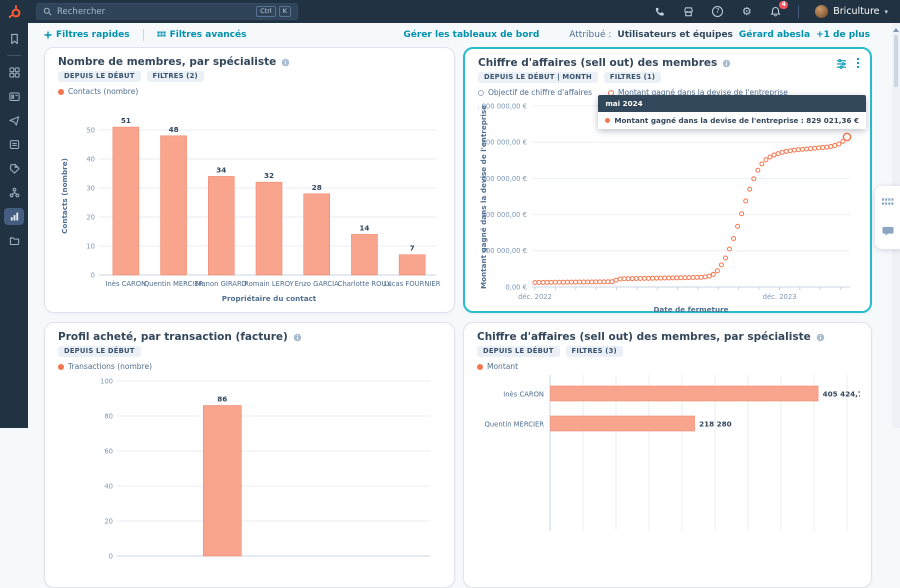 The height and width of the screenshot is (588, 900). What do you see at coordinates (688, 11) in the screenshot?
I see `marketplace-icon` at bounding box center [688, 11].